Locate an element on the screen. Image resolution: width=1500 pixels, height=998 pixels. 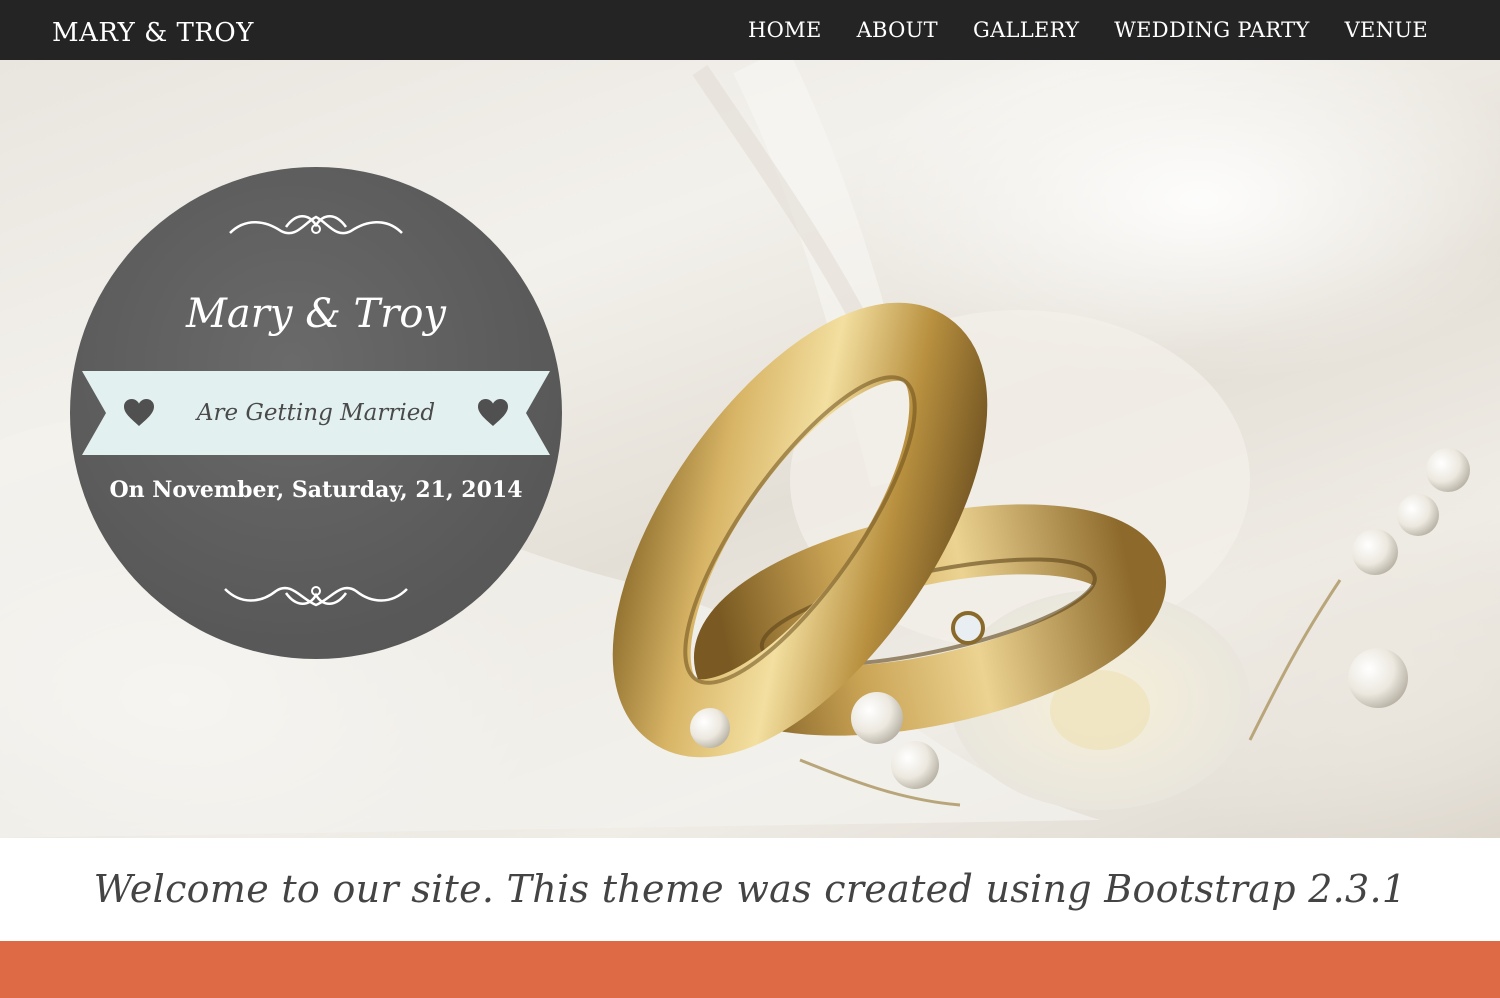
nav-link-wedding-party: WEDDING PARTY is located at coordinates (1211, 31).